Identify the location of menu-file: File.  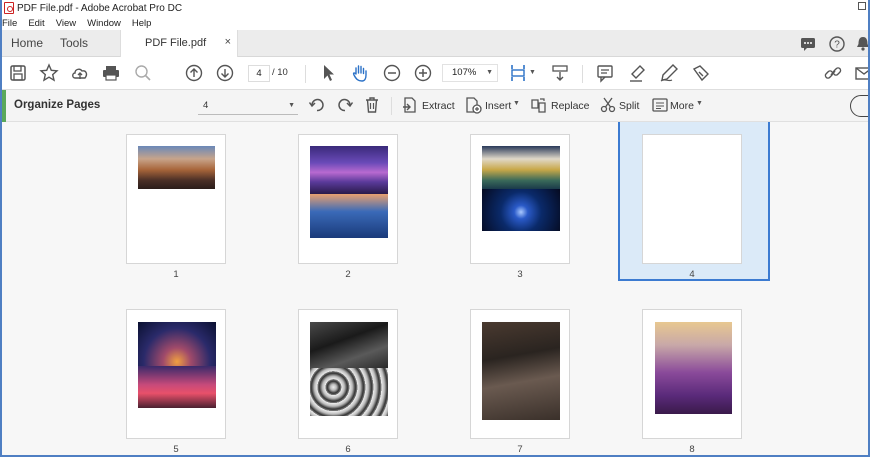
(9, 23).